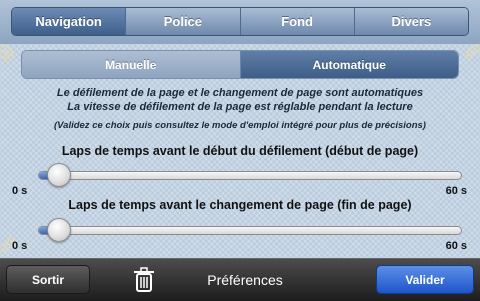  Describe the element at coordinates (48, 279) in the screenshot. I see `sortir-button: Sortir` at that location.